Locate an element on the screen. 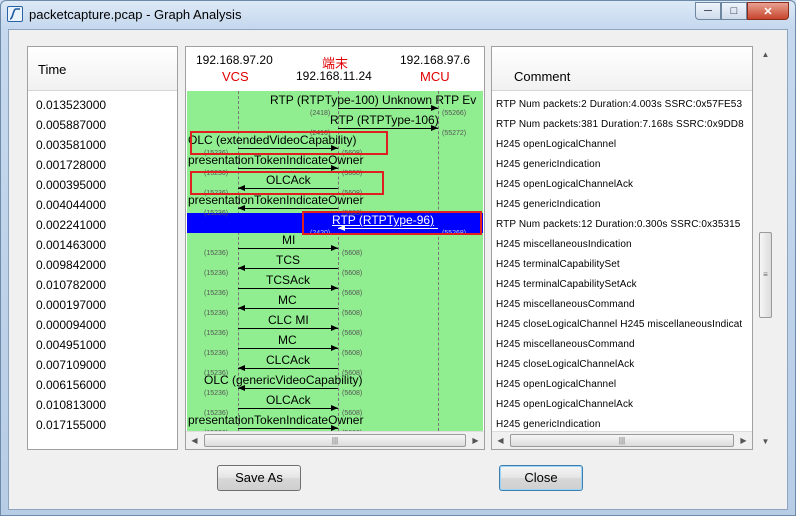  comment-row: H245 terminalCapabilitySet is located at coordinates (558, 265).